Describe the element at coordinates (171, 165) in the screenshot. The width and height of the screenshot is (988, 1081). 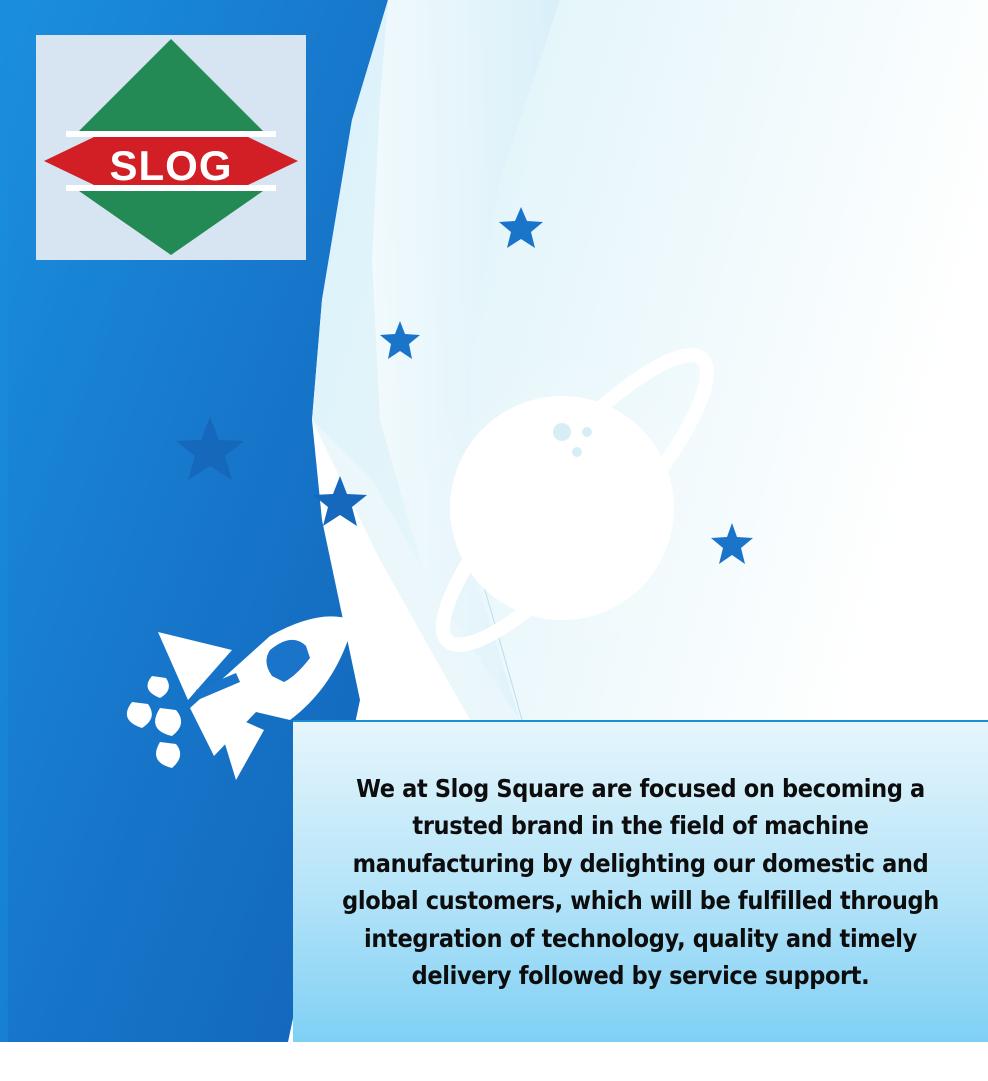
I see `logo-text: SLOG` at that location.